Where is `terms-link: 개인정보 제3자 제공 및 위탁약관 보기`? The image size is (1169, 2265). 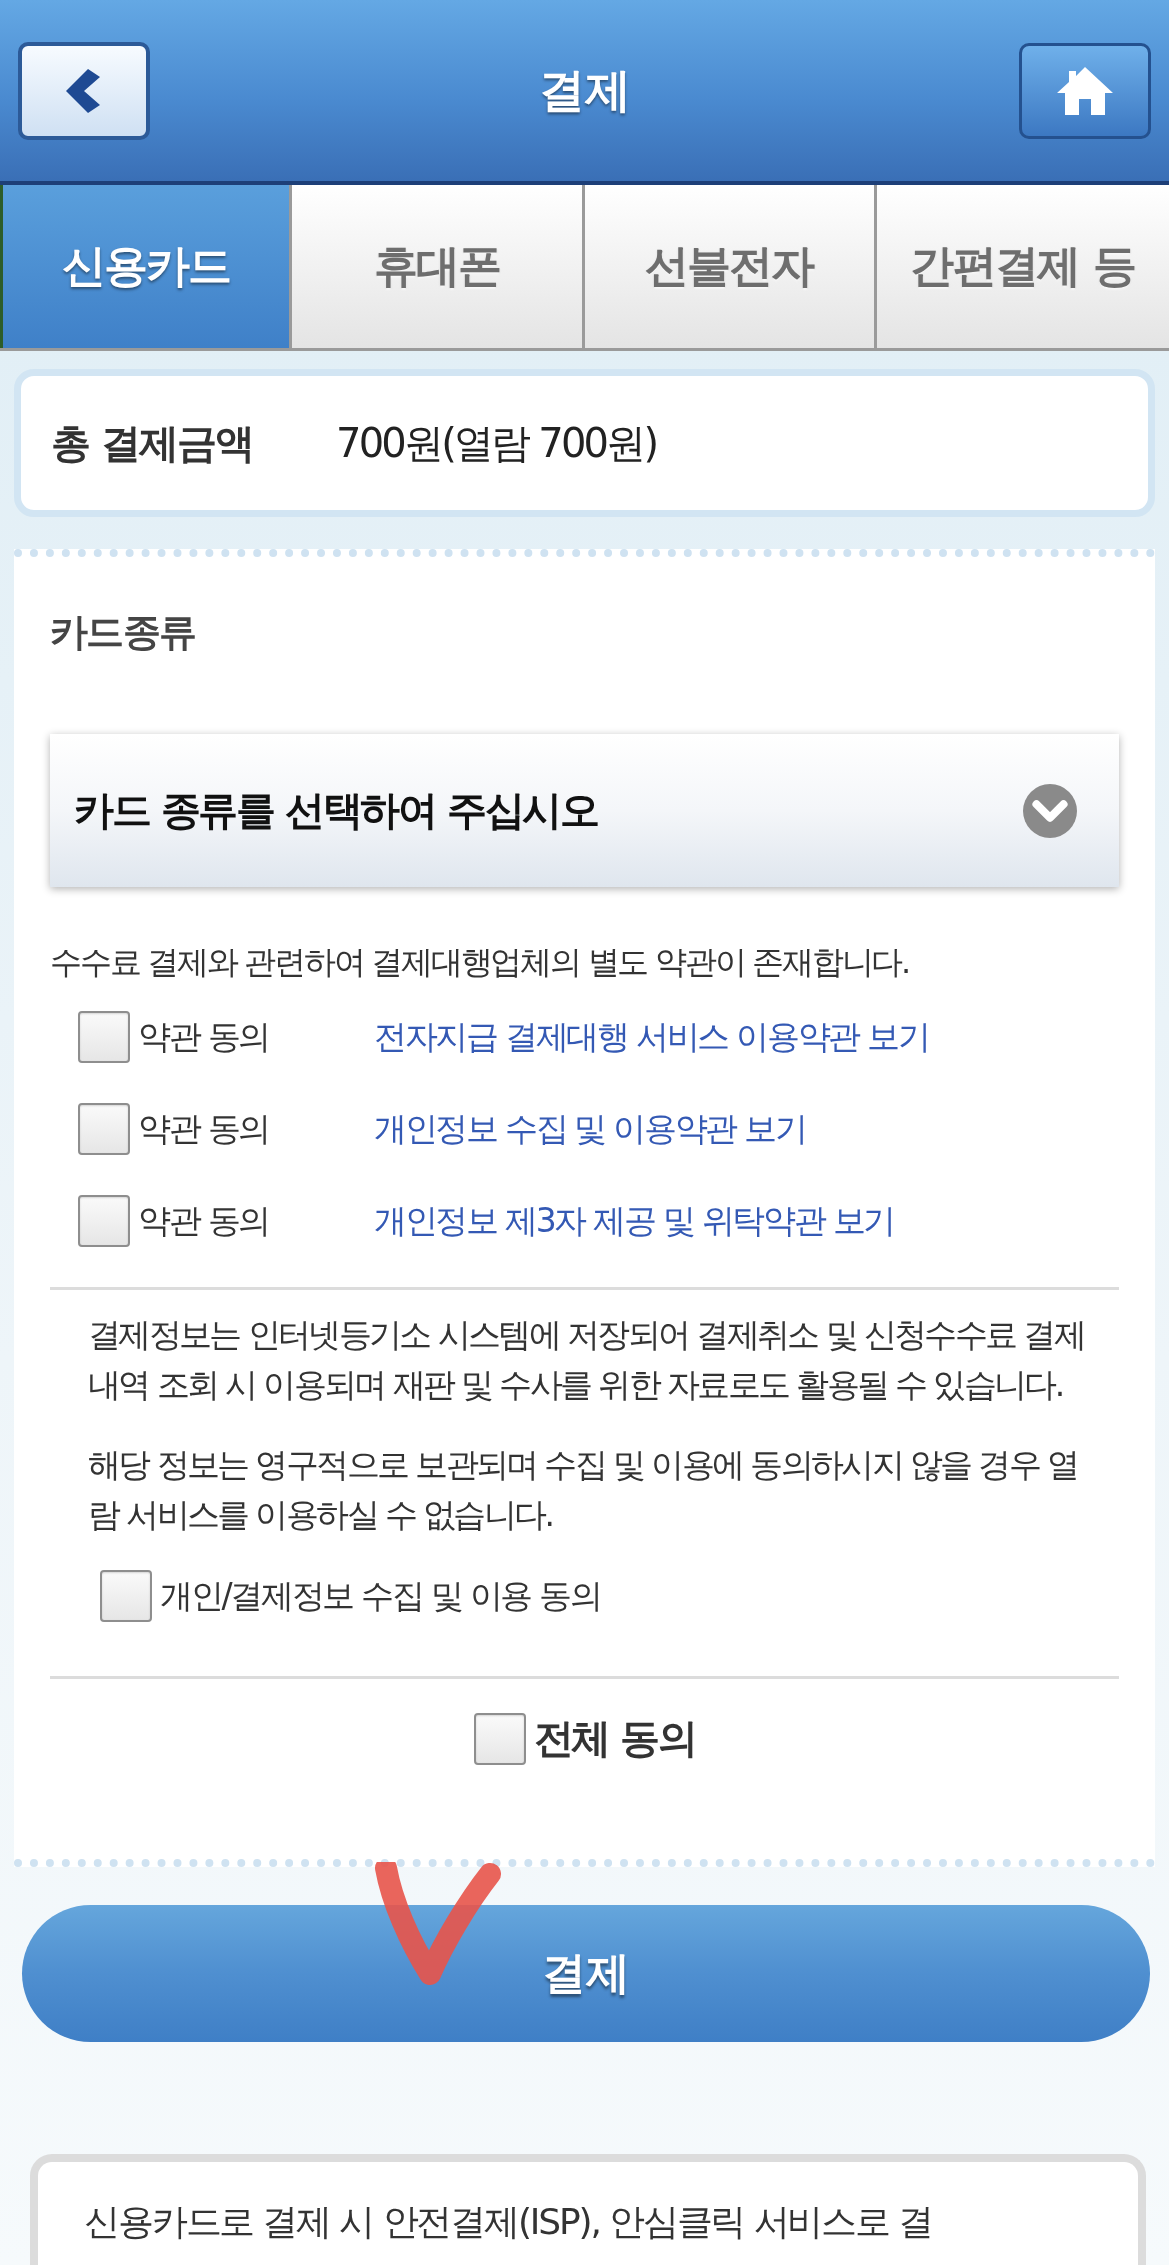 terms-link: 개인정보 제3자 제공 및 위탁약관 보기 is located at coordinates (634, 1221).